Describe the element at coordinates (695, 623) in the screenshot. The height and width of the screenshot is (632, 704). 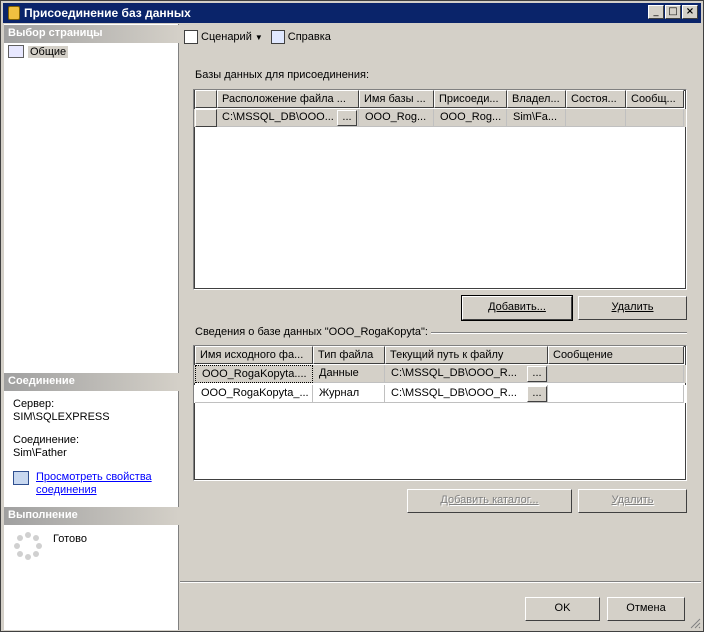
I see `resize-grip-icon` at that location.